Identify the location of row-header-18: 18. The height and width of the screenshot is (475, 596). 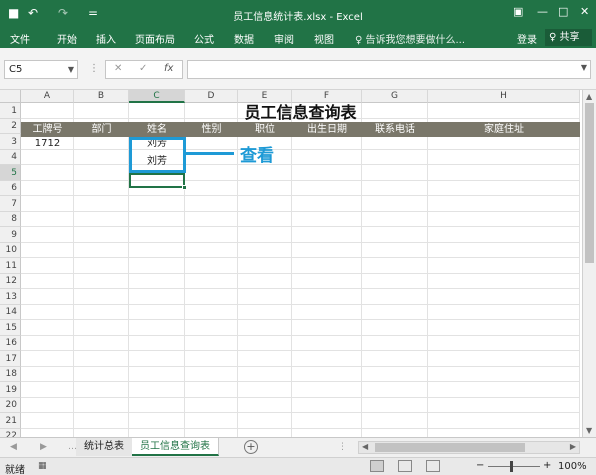
(10, 374).